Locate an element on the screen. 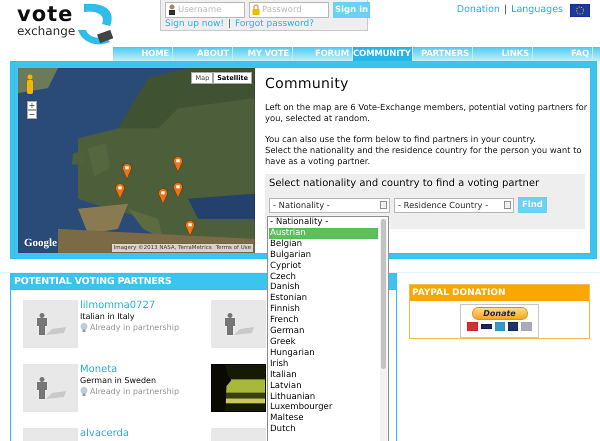 The width and height of the screenshot is (600, 441). dropdown-option: Cypriot is located at coordinates (323, 266).